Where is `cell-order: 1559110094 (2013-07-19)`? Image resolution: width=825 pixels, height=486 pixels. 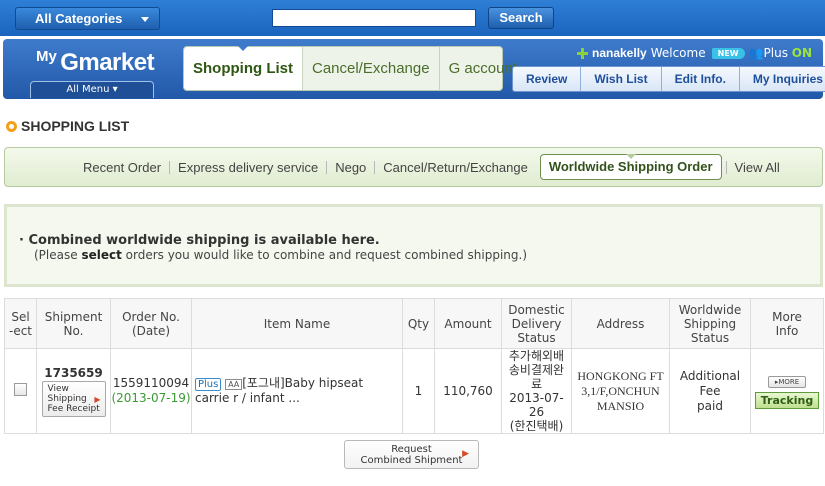
cell-order: 1559110094 (2013-07-19) is located at coordinates (151, 391).